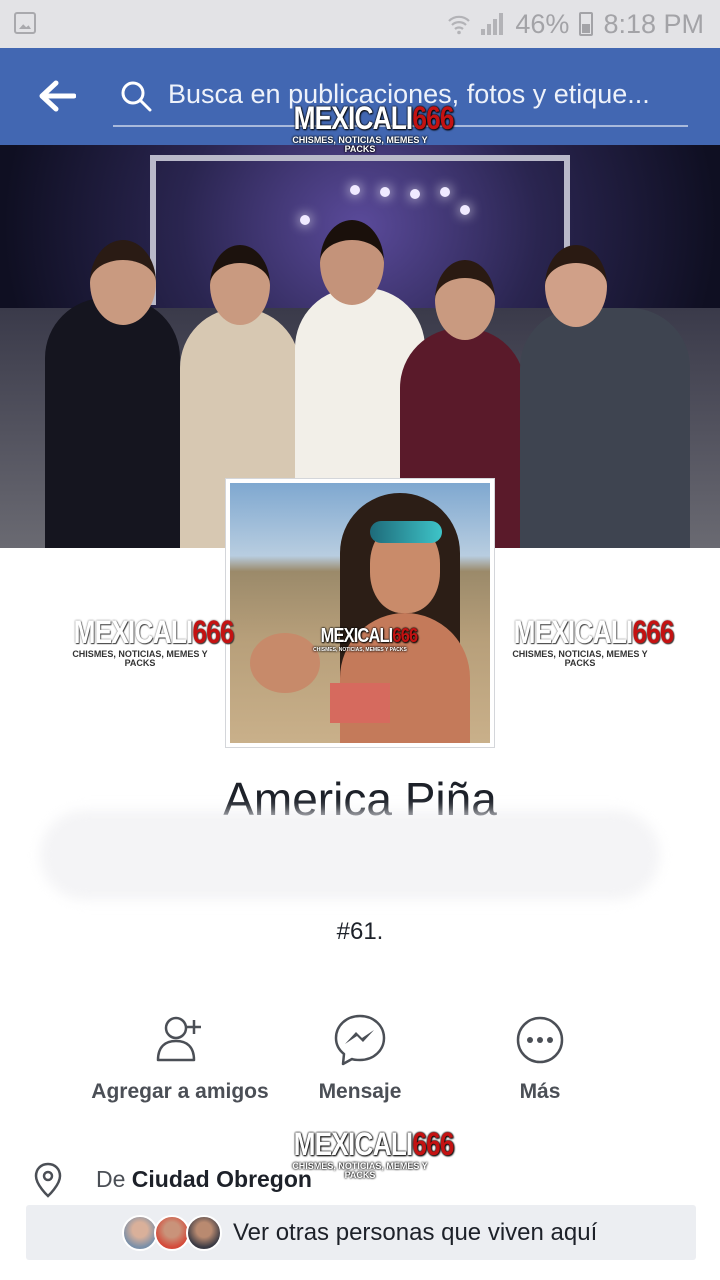 The height and width of the screenshot is (1280, 720). I want to click on add-friend-icon, so click(178, 1039).